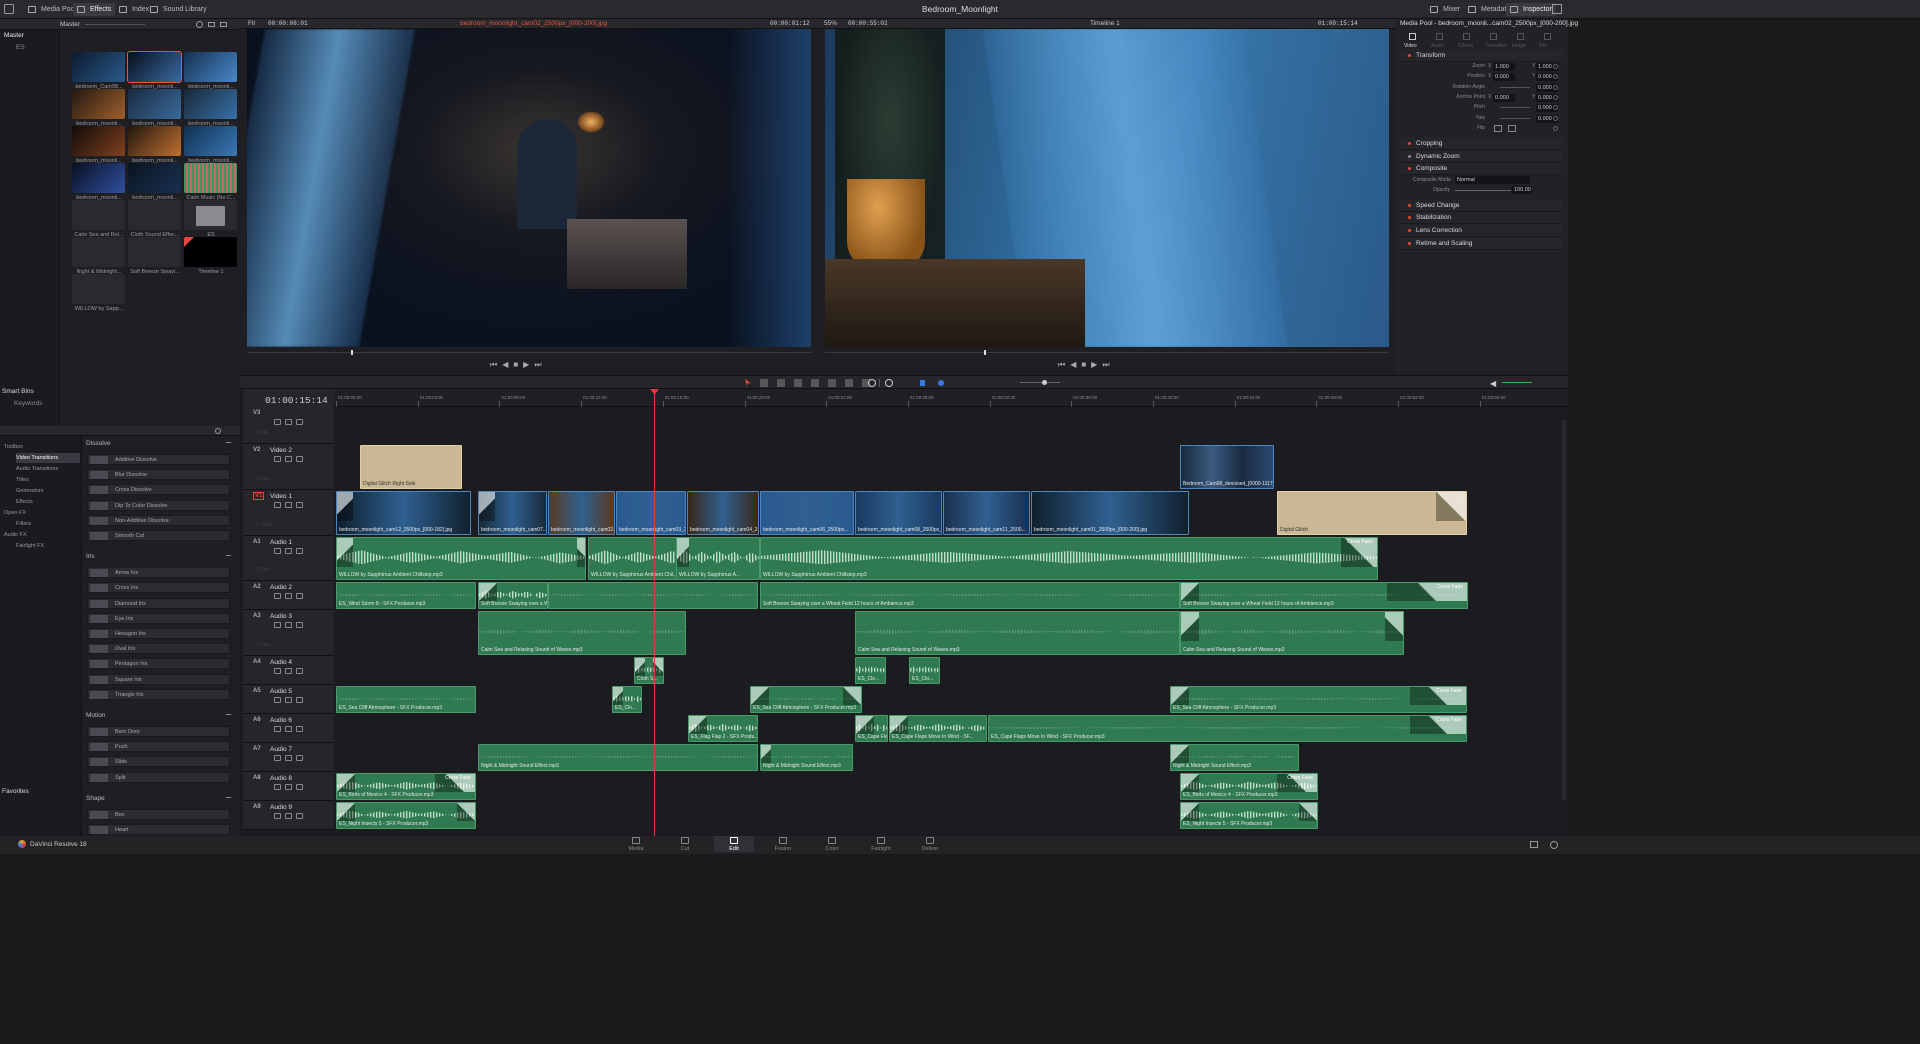 The width and height of the screenshot is (1920, 1044). I want to click on track-id: A8, so click(257, 778).